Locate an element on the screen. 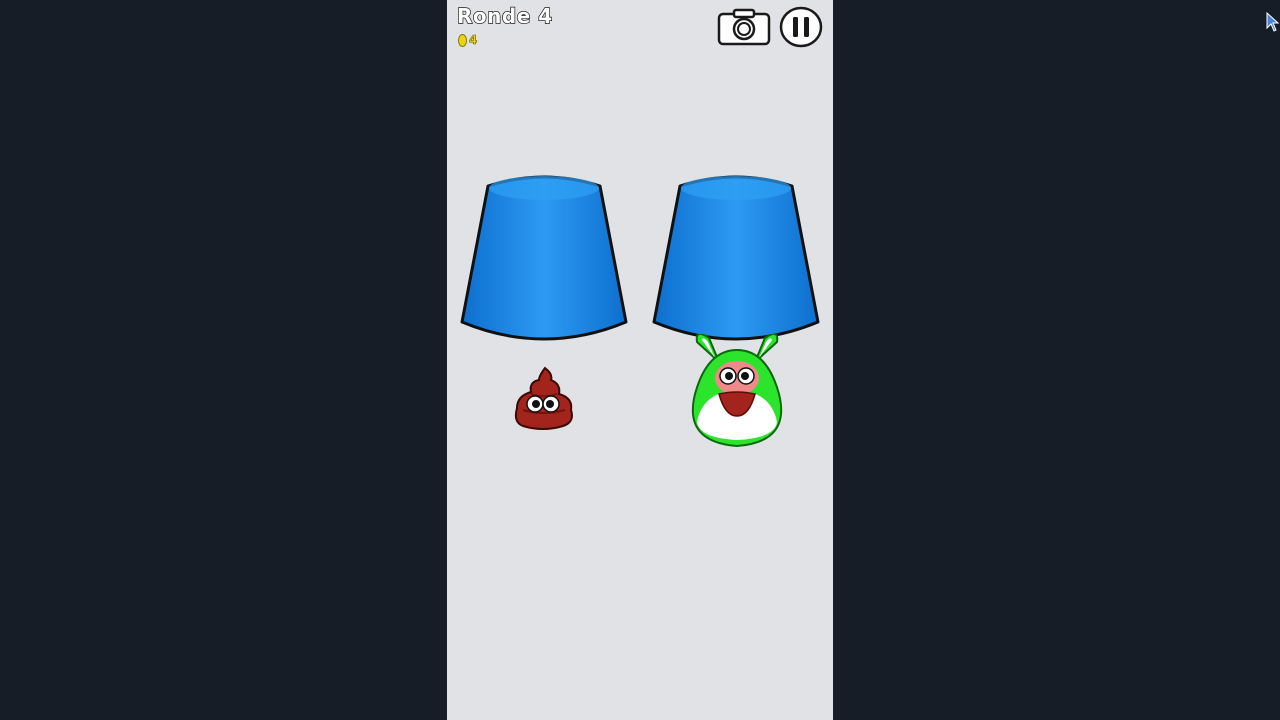 The width and height of the screenshot is (1280, 720). camera-icon is located at coordinates (744, 27).